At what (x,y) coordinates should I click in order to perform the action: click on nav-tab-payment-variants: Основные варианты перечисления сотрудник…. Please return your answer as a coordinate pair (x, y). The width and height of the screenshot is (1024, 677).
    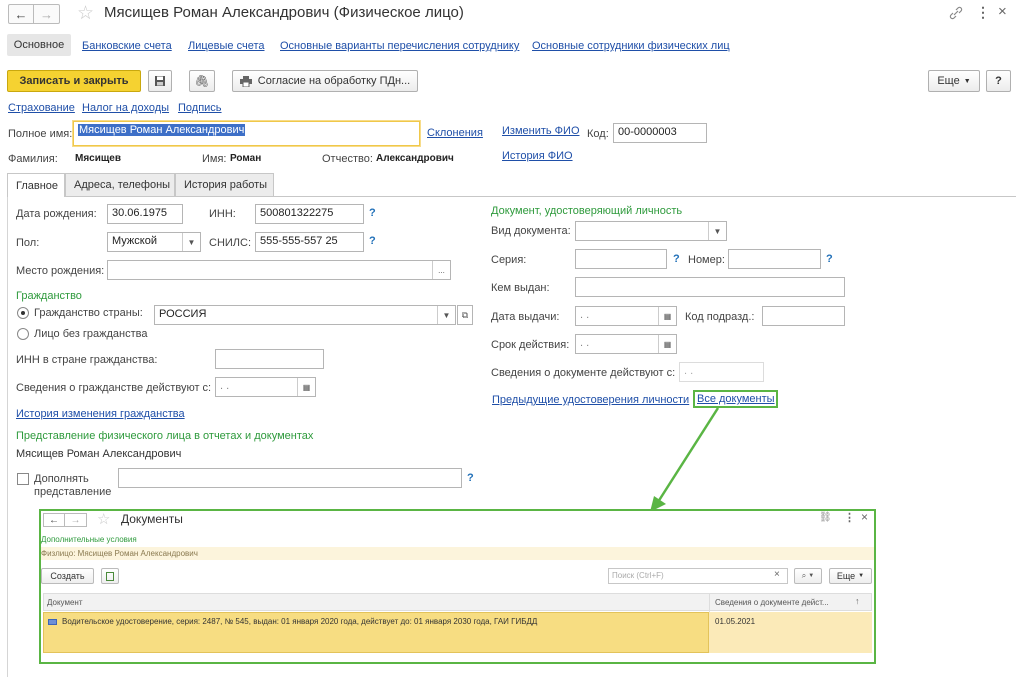
    Looking at the image, I should click on (399, 46).